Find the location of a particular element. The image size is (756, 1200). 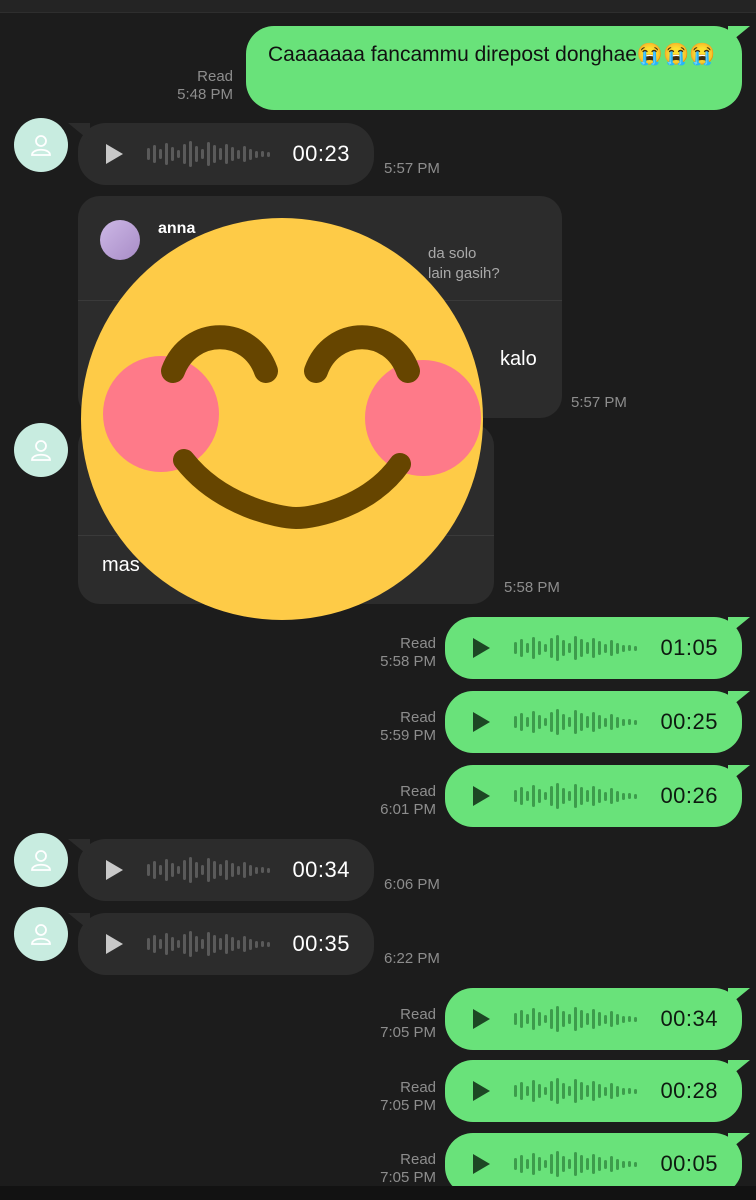

voice-duration: 01:05 is located at coordinates (689, 647).